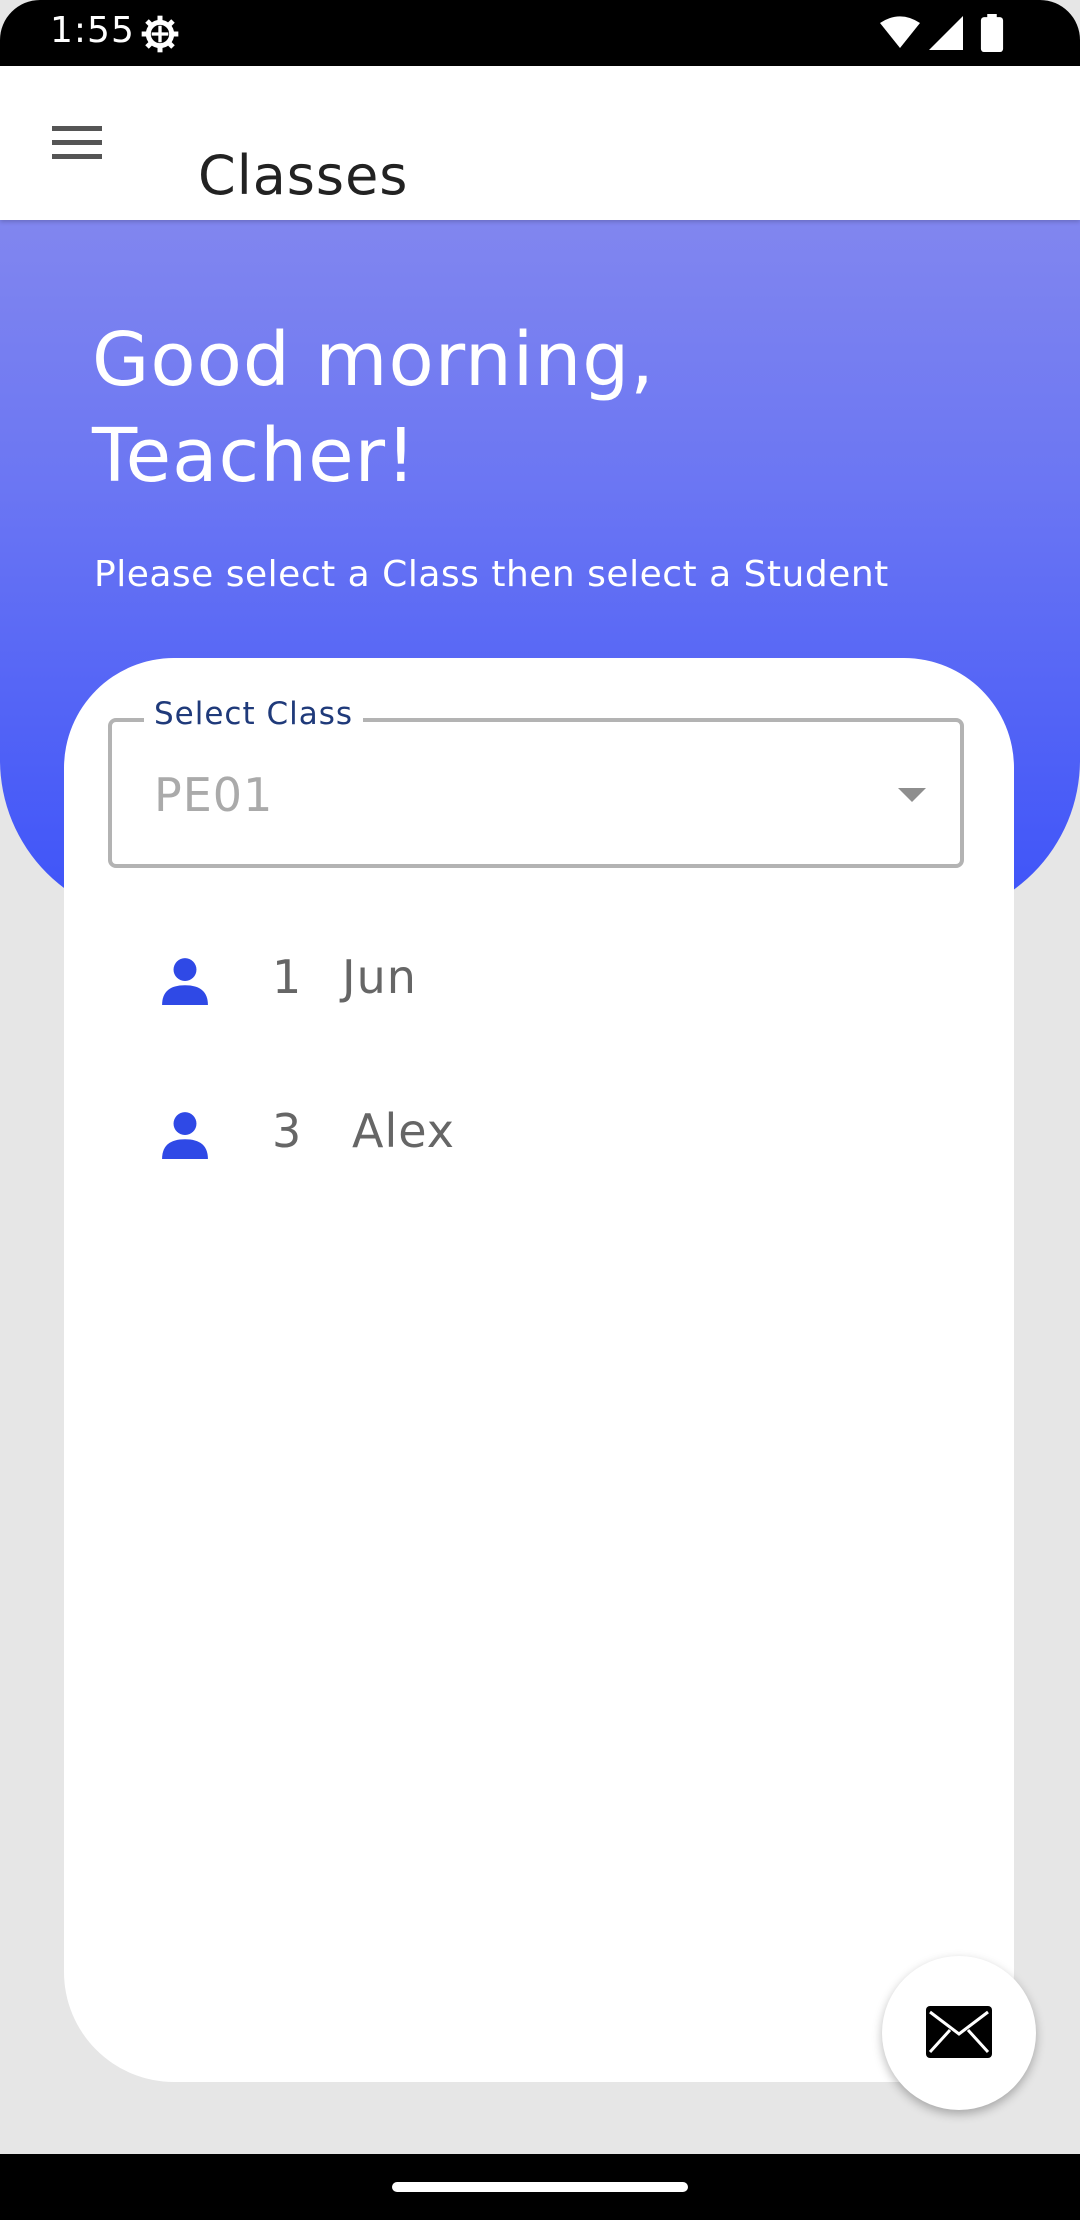  I want to click on mail-icon, so click(959, 2032).